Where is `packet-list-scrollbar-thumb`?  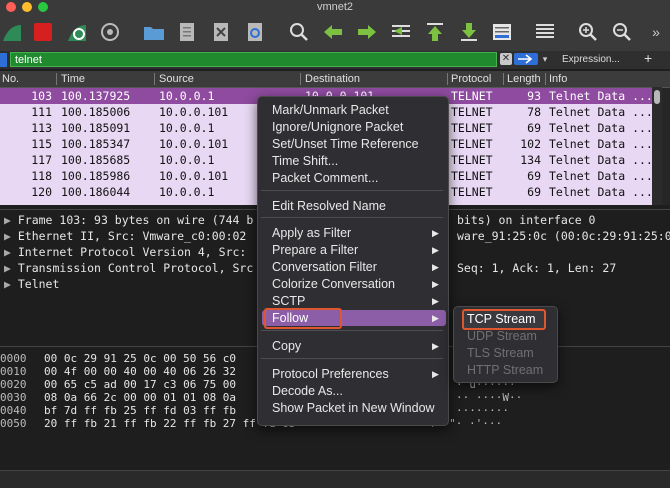
packet-list-scrollbar-thumb is located at coordinates (657, 97).